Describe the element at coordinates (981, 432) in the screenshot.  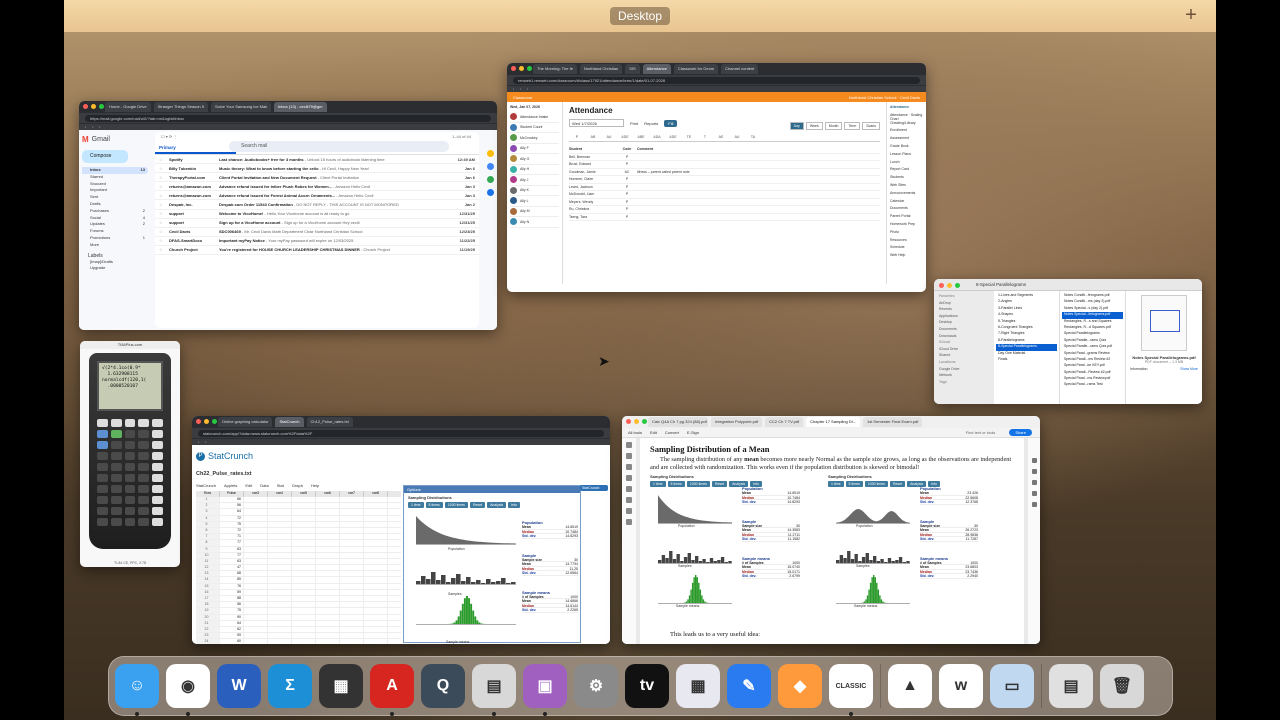
I see `find-tools-input: Find text or tools` at that location.